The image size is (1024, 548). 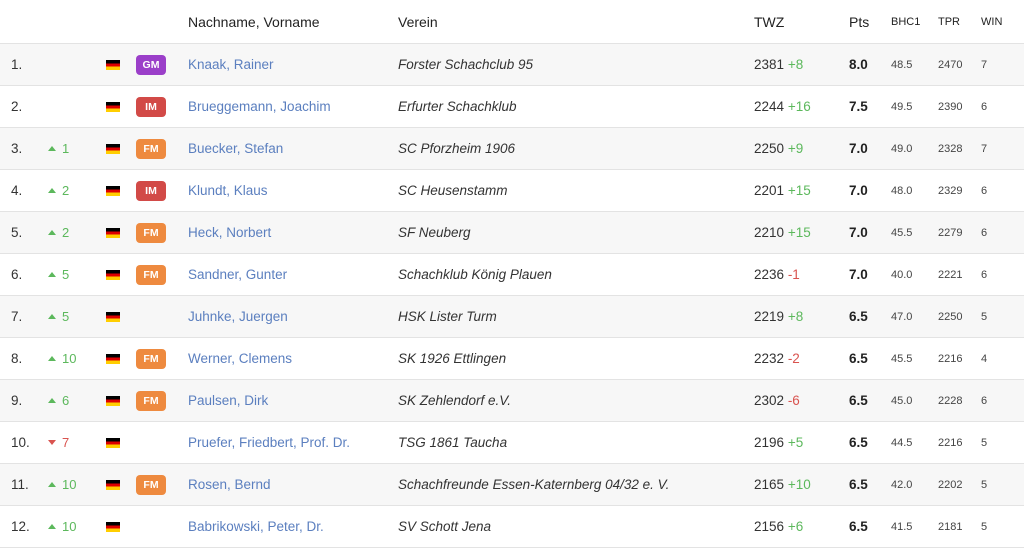 What do you see at coordinates (151, 64) in the screenshot?
I see `title-badge: GM` at bounding box center [151, 64].